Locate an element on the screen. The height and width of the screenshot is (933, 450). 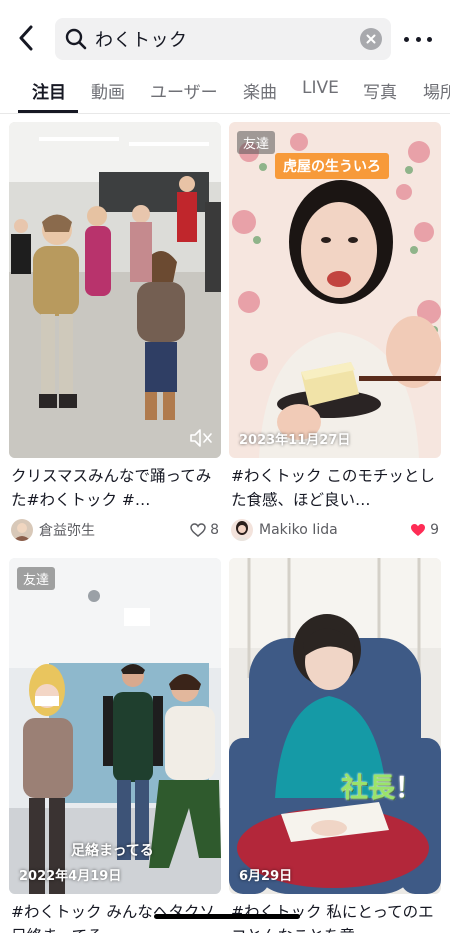
chevron-left-icon is located at coordinates (26, 38).